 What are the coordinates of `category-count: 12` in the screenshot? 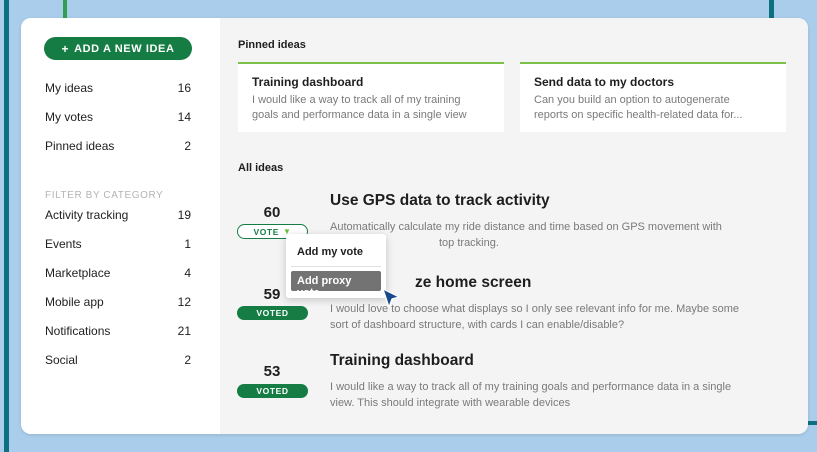 It's located at (184, 302).